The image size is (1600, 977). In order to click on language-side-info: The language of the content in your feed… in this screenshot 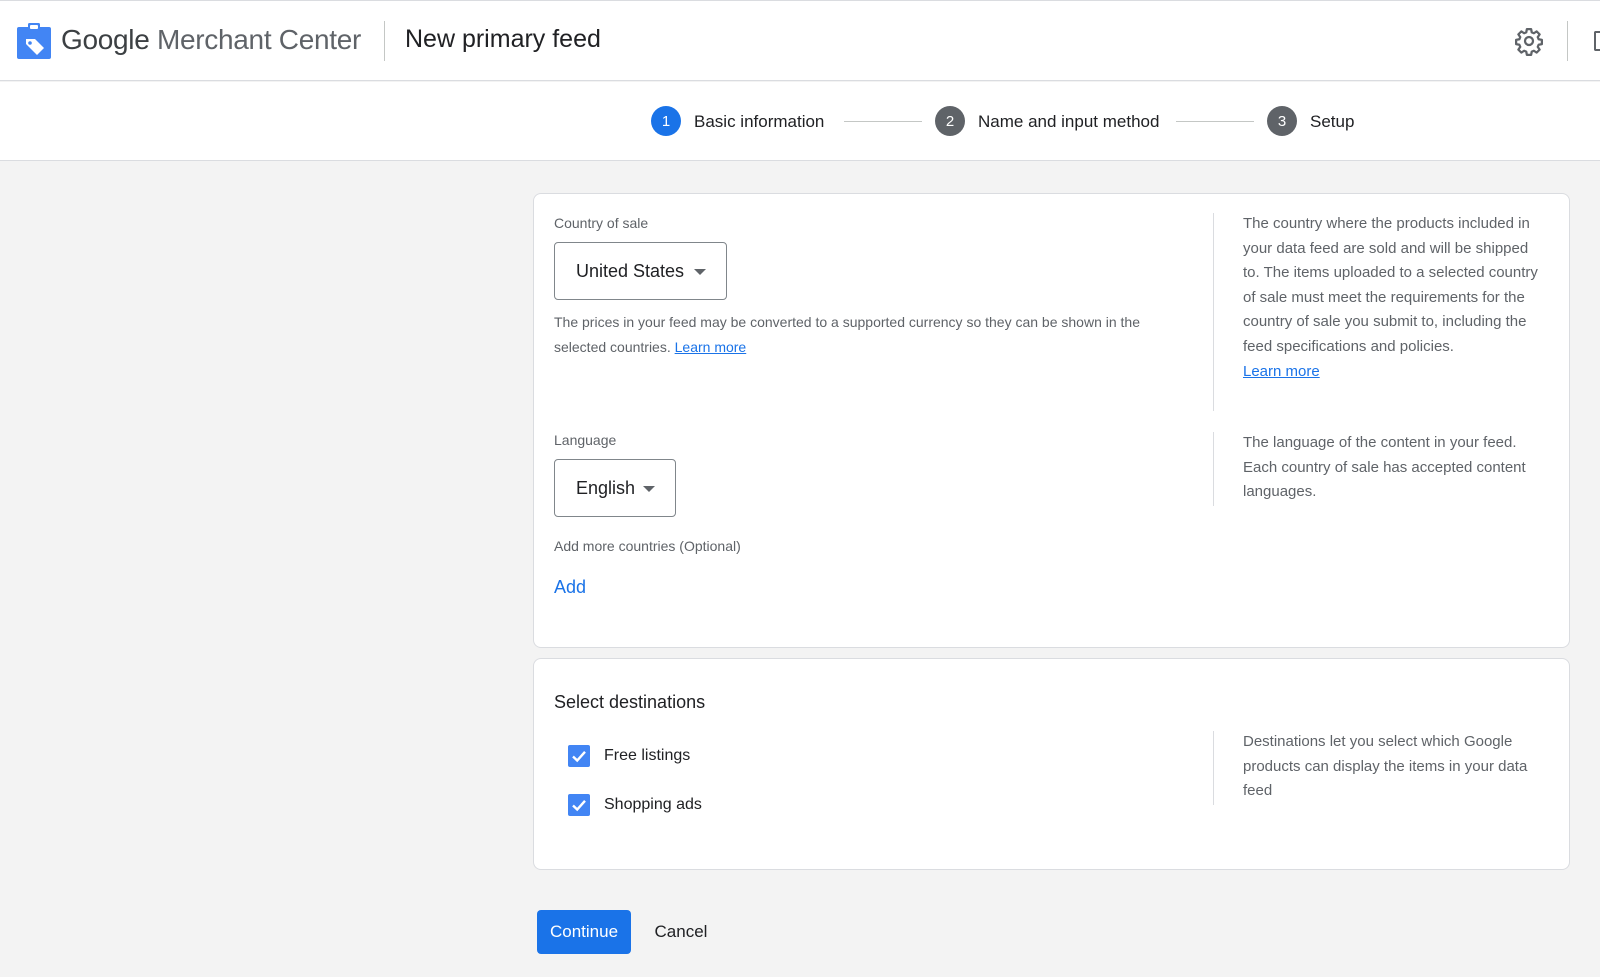, I will do `click(1384, 467)`.